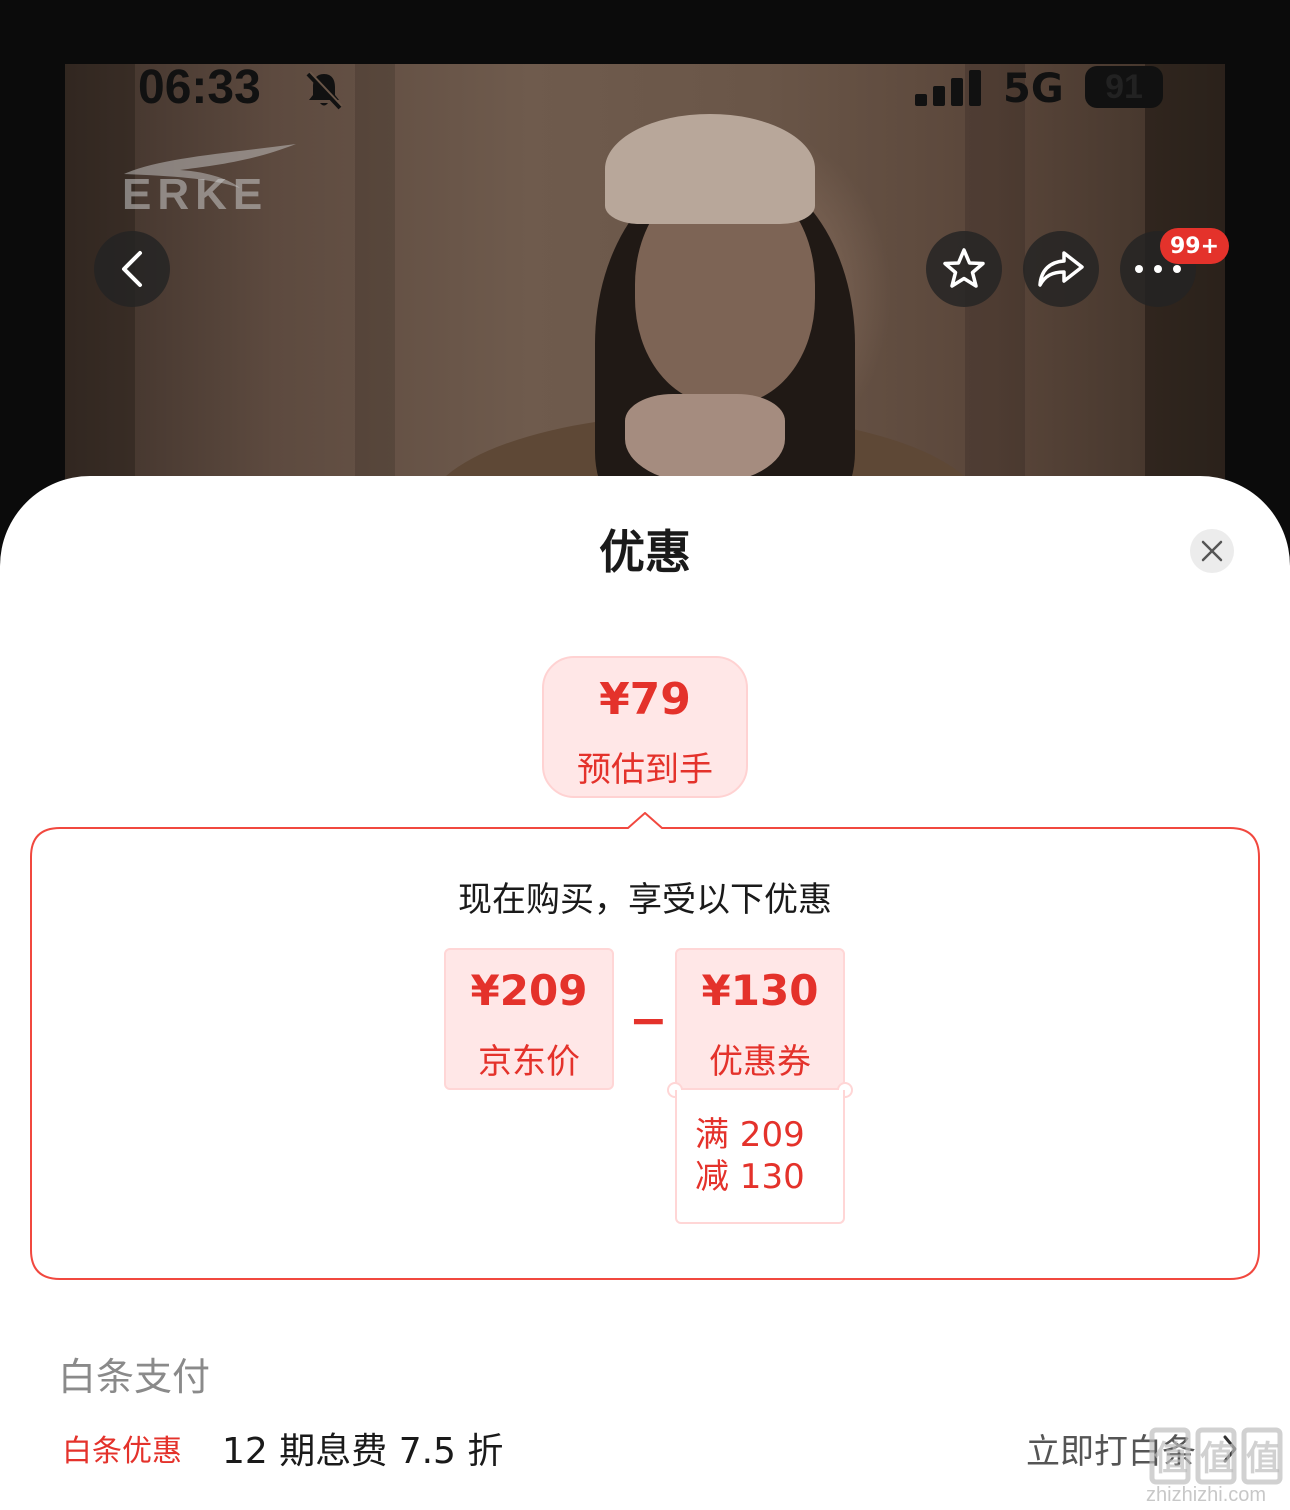  What do you see at coordinates (1033, 89) in the screenshot?
I see `status-network: 5G` at bounding box center [1033, 89].